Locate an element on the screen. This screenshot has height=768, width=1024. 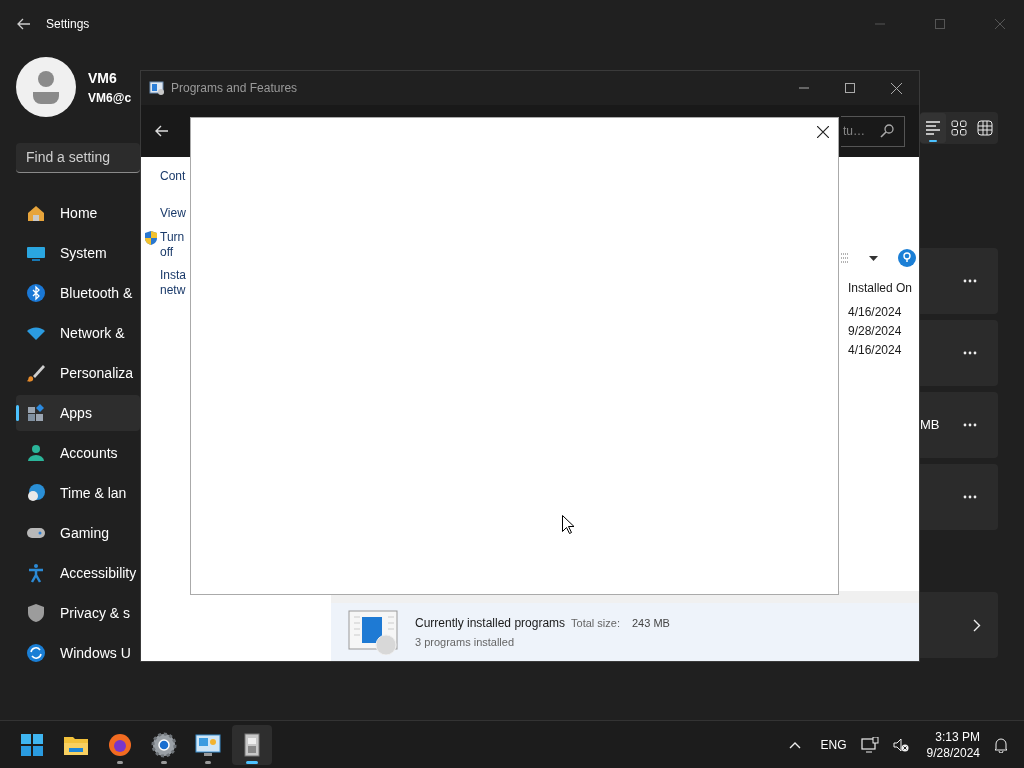
taskbar-app-button is located at coordinates (252, 744).